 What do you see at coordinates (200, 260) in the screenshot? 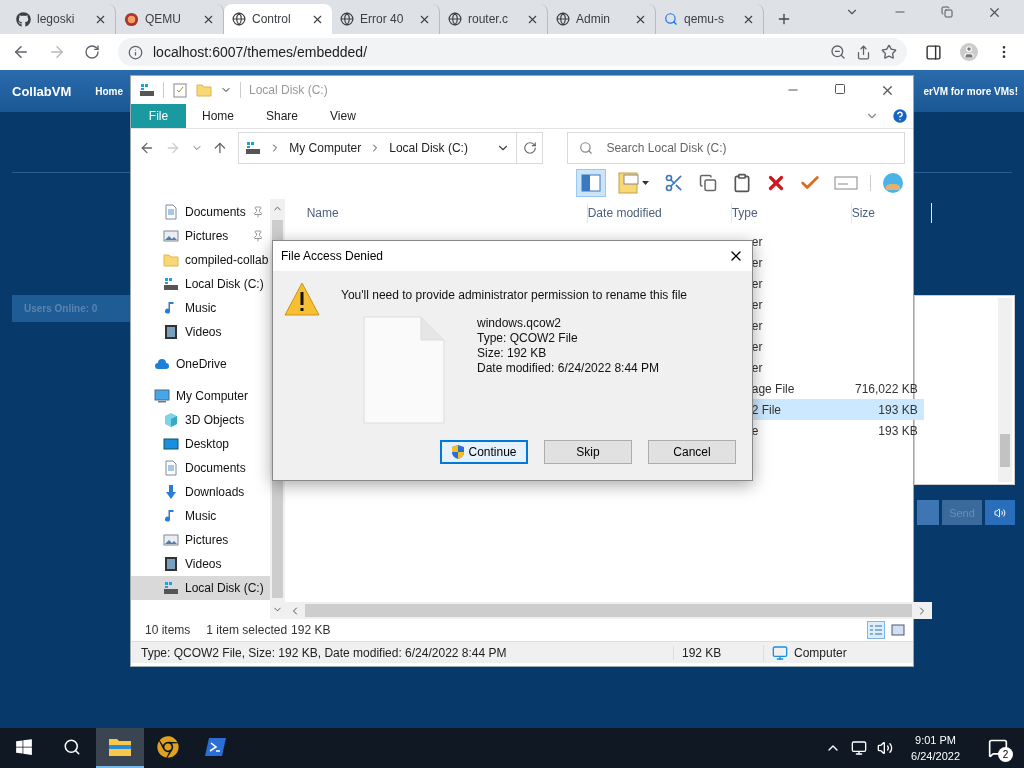
I see `nav-item: compiled-collab` at bounding box center [200, 260].